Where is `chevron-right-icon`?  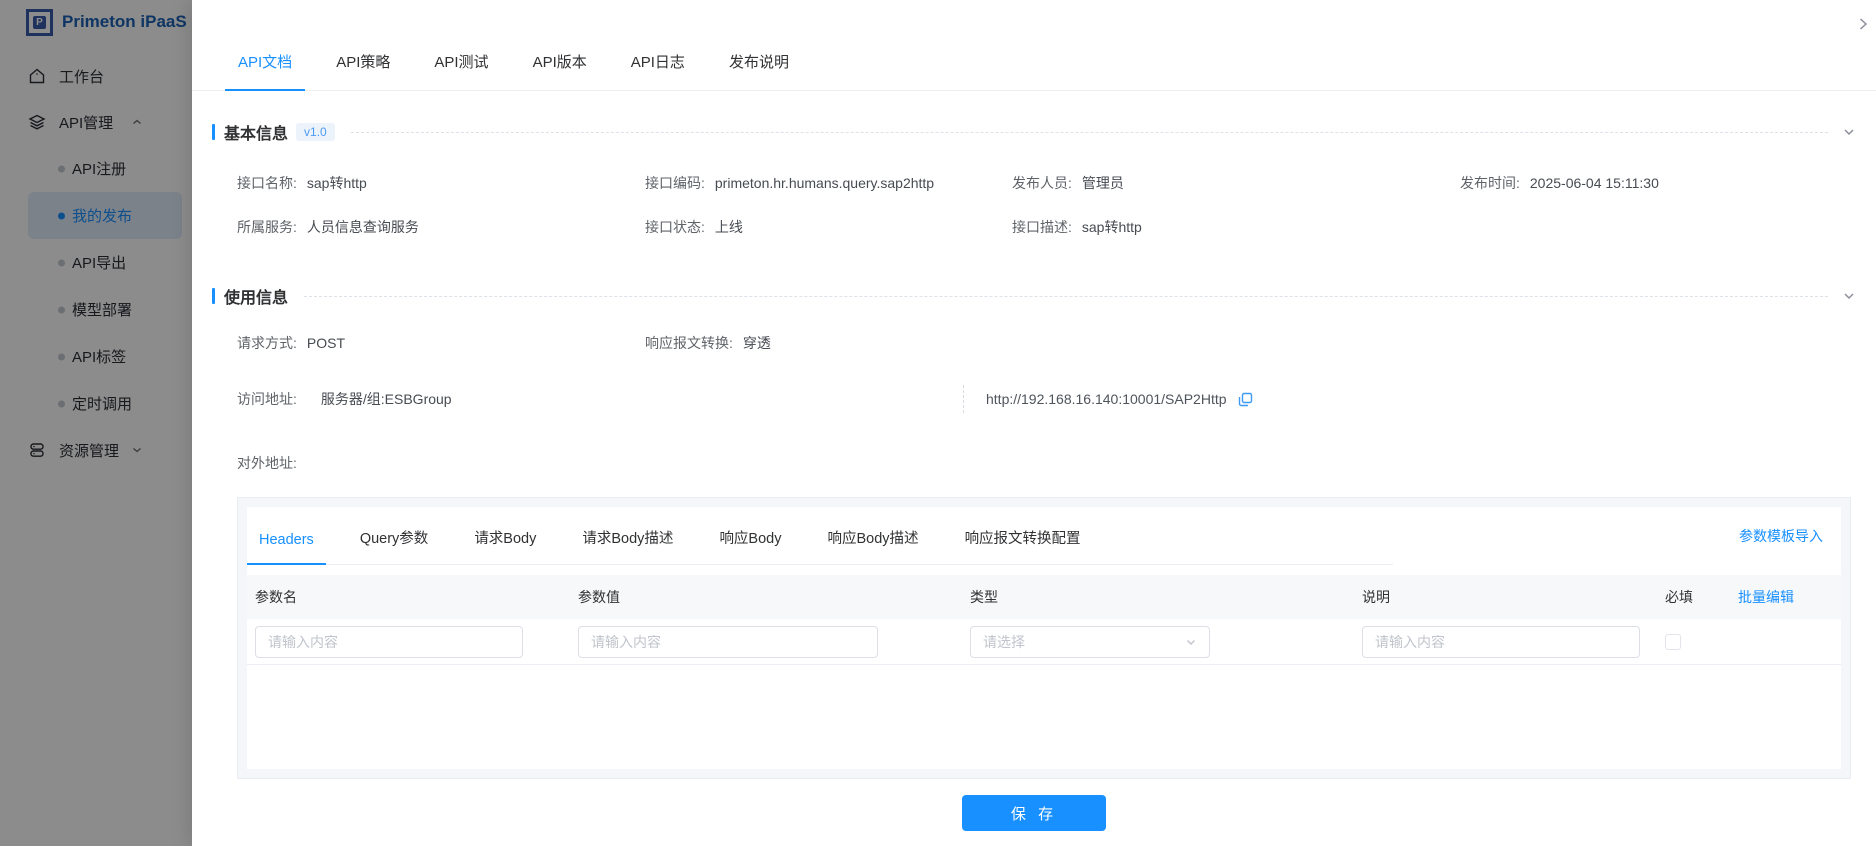
chevron-right-icon is located at coordinates (1863, 24).